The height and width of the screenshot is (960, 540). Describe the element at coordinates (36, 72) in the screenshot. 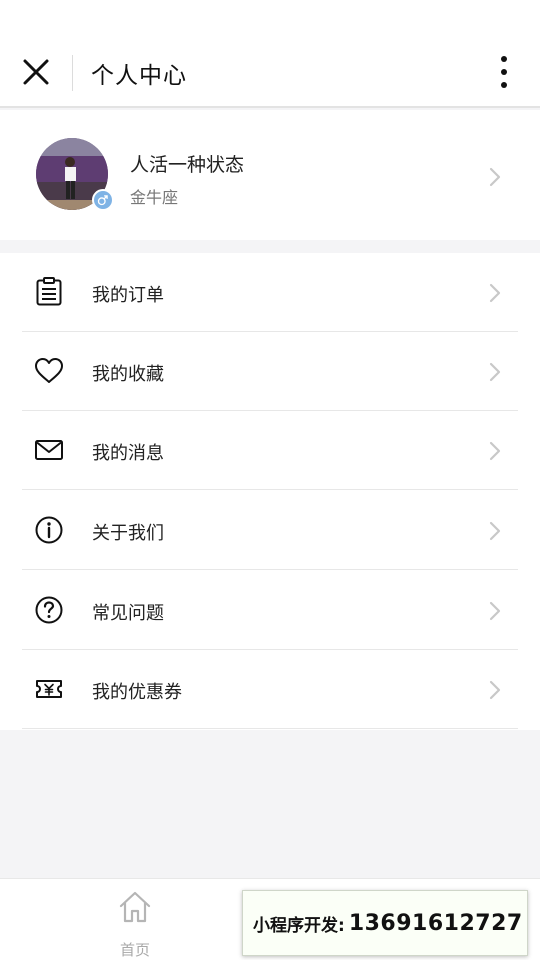

I see `close-icon` at that location.